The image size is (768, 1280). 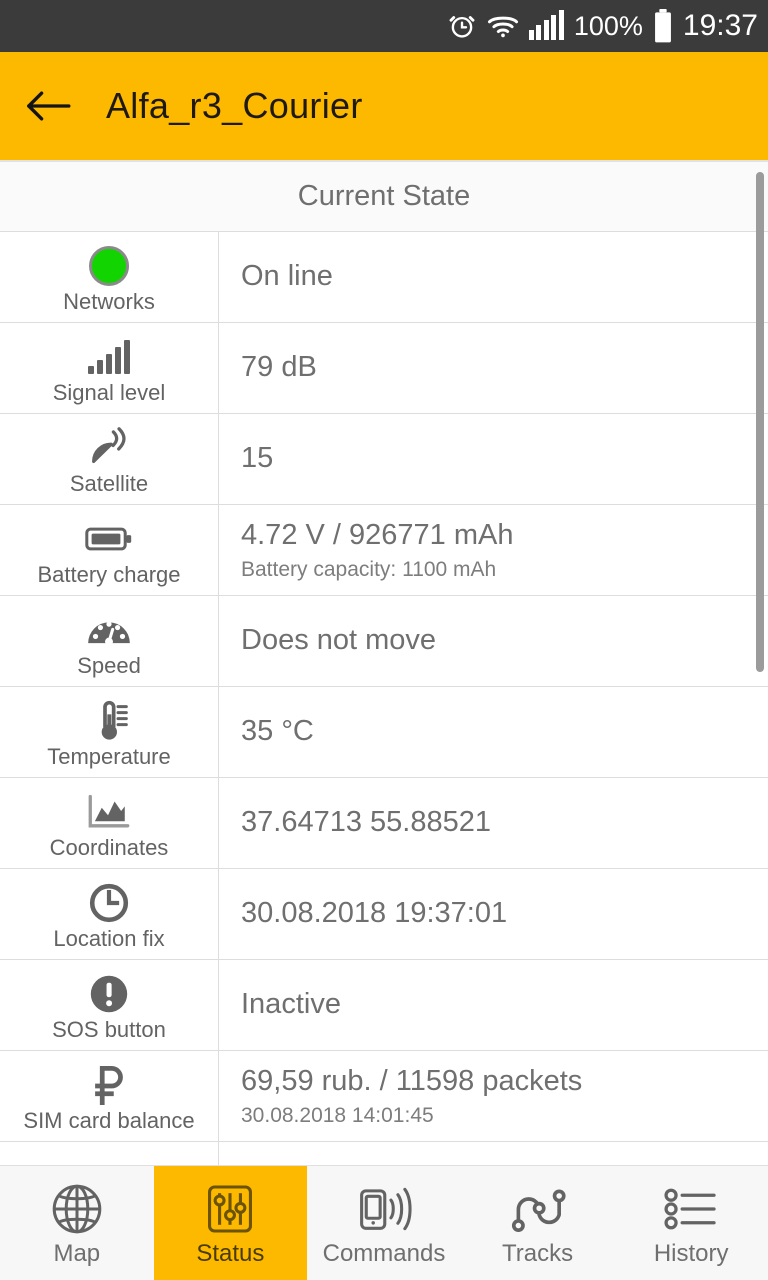 What do you see at coordinates (493, 823) in the screenshot?
I see `row-value-cell: 37.64713 55.88521` at bounding box center [493, 823].